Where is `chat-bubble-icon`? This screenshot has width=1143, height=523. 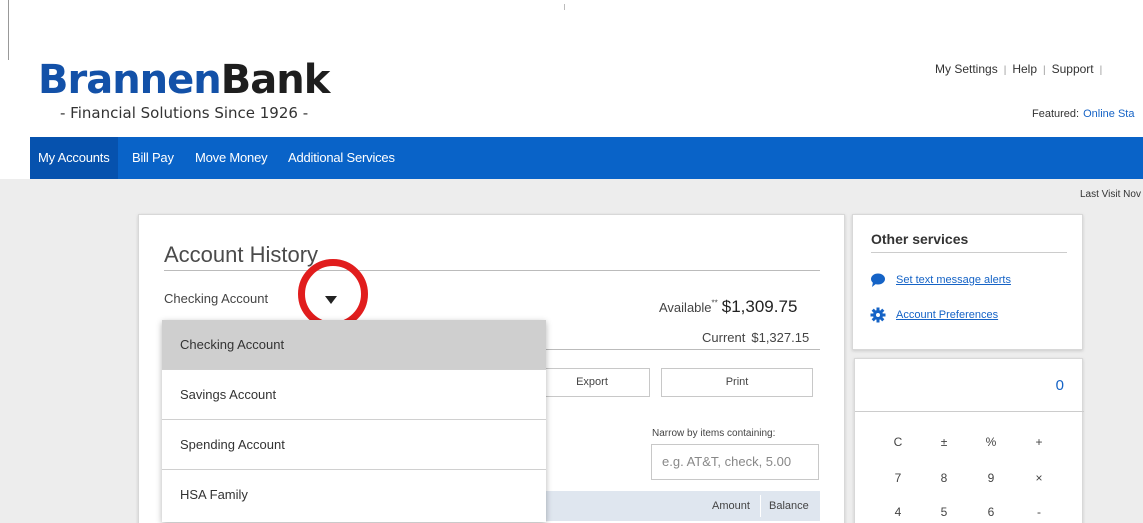 chat-bubble-icon is located at coordinates (878, 280).